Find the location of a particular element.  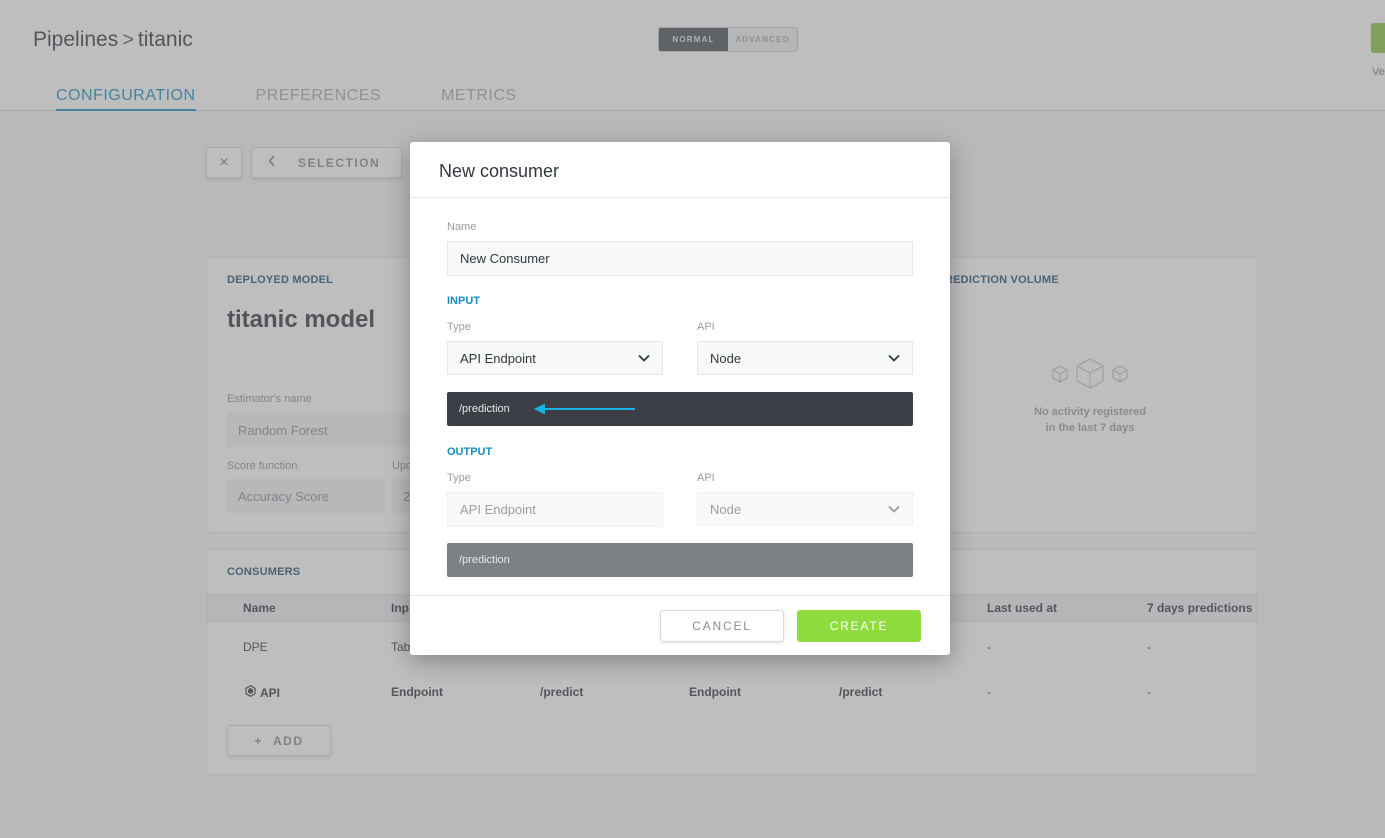

cancel-button: CANCEL is located at coordinates (722, 626).